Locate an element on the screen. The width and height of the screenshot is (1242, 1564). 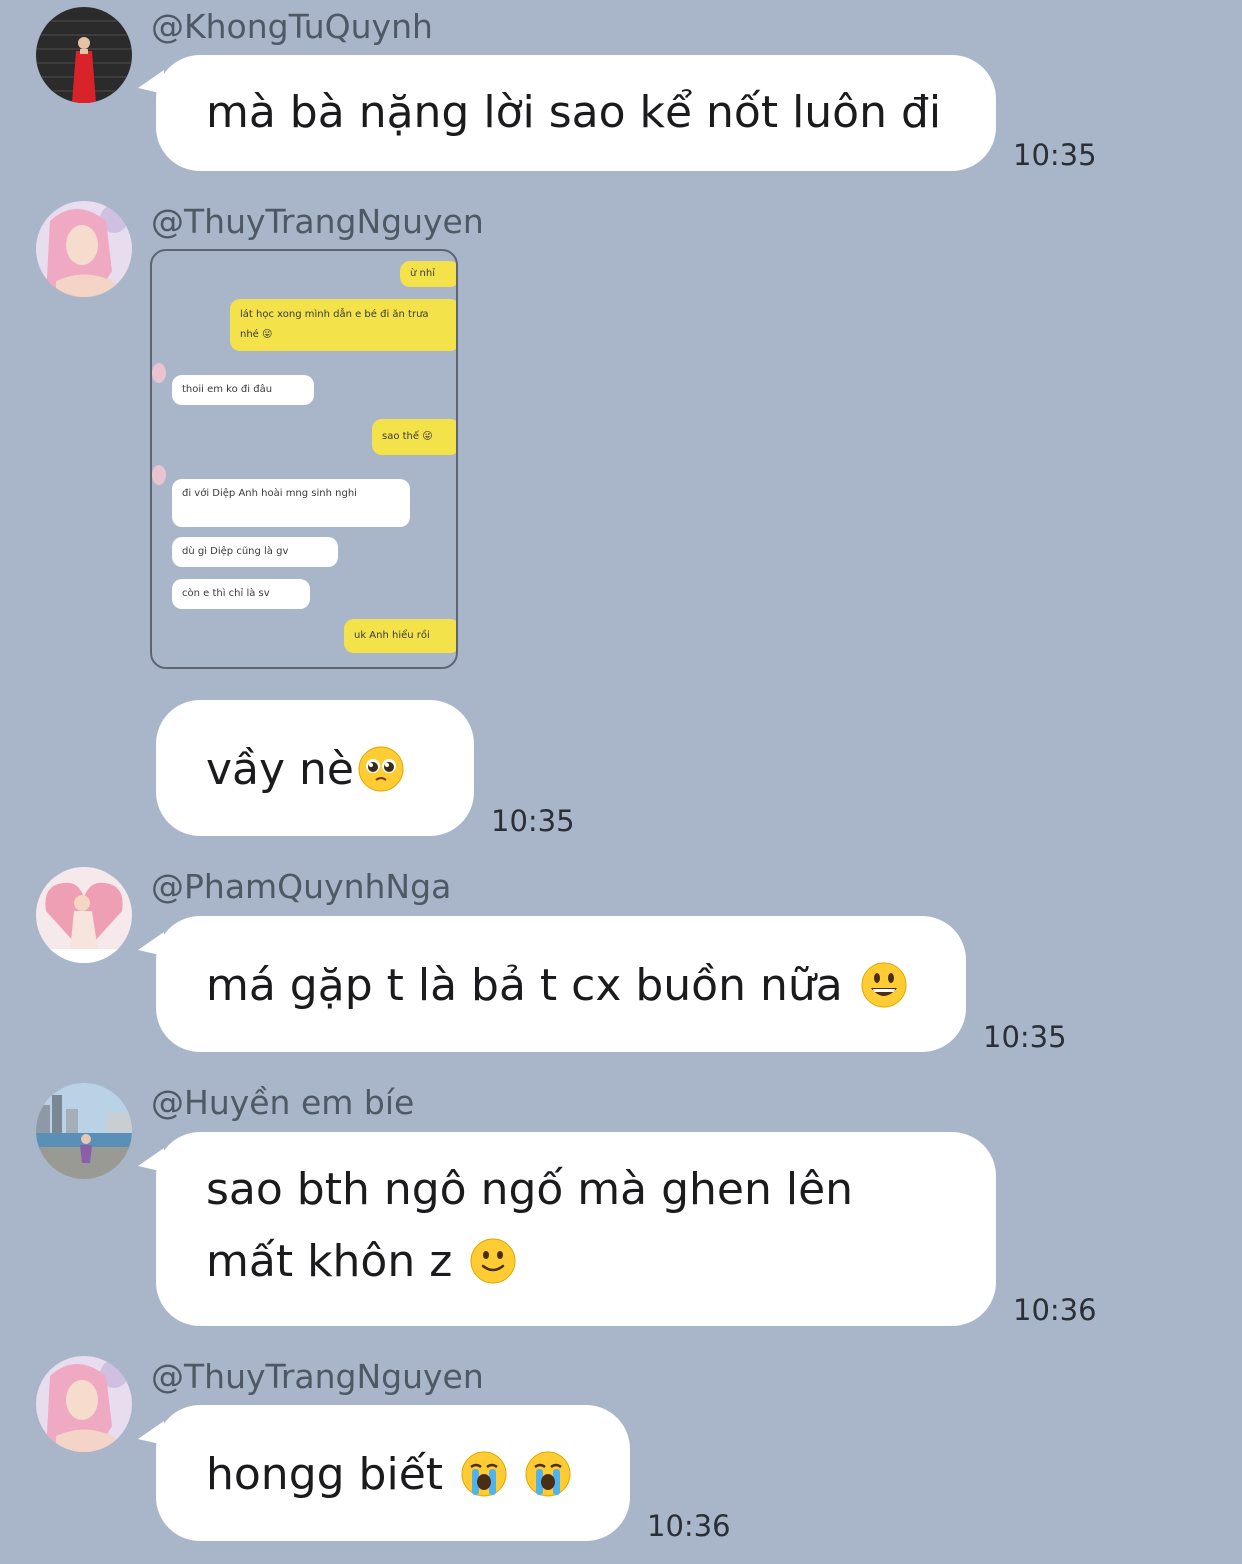
screenshot-bubble: uk Anh hiểu rồi is located at coordinates (400, 636).